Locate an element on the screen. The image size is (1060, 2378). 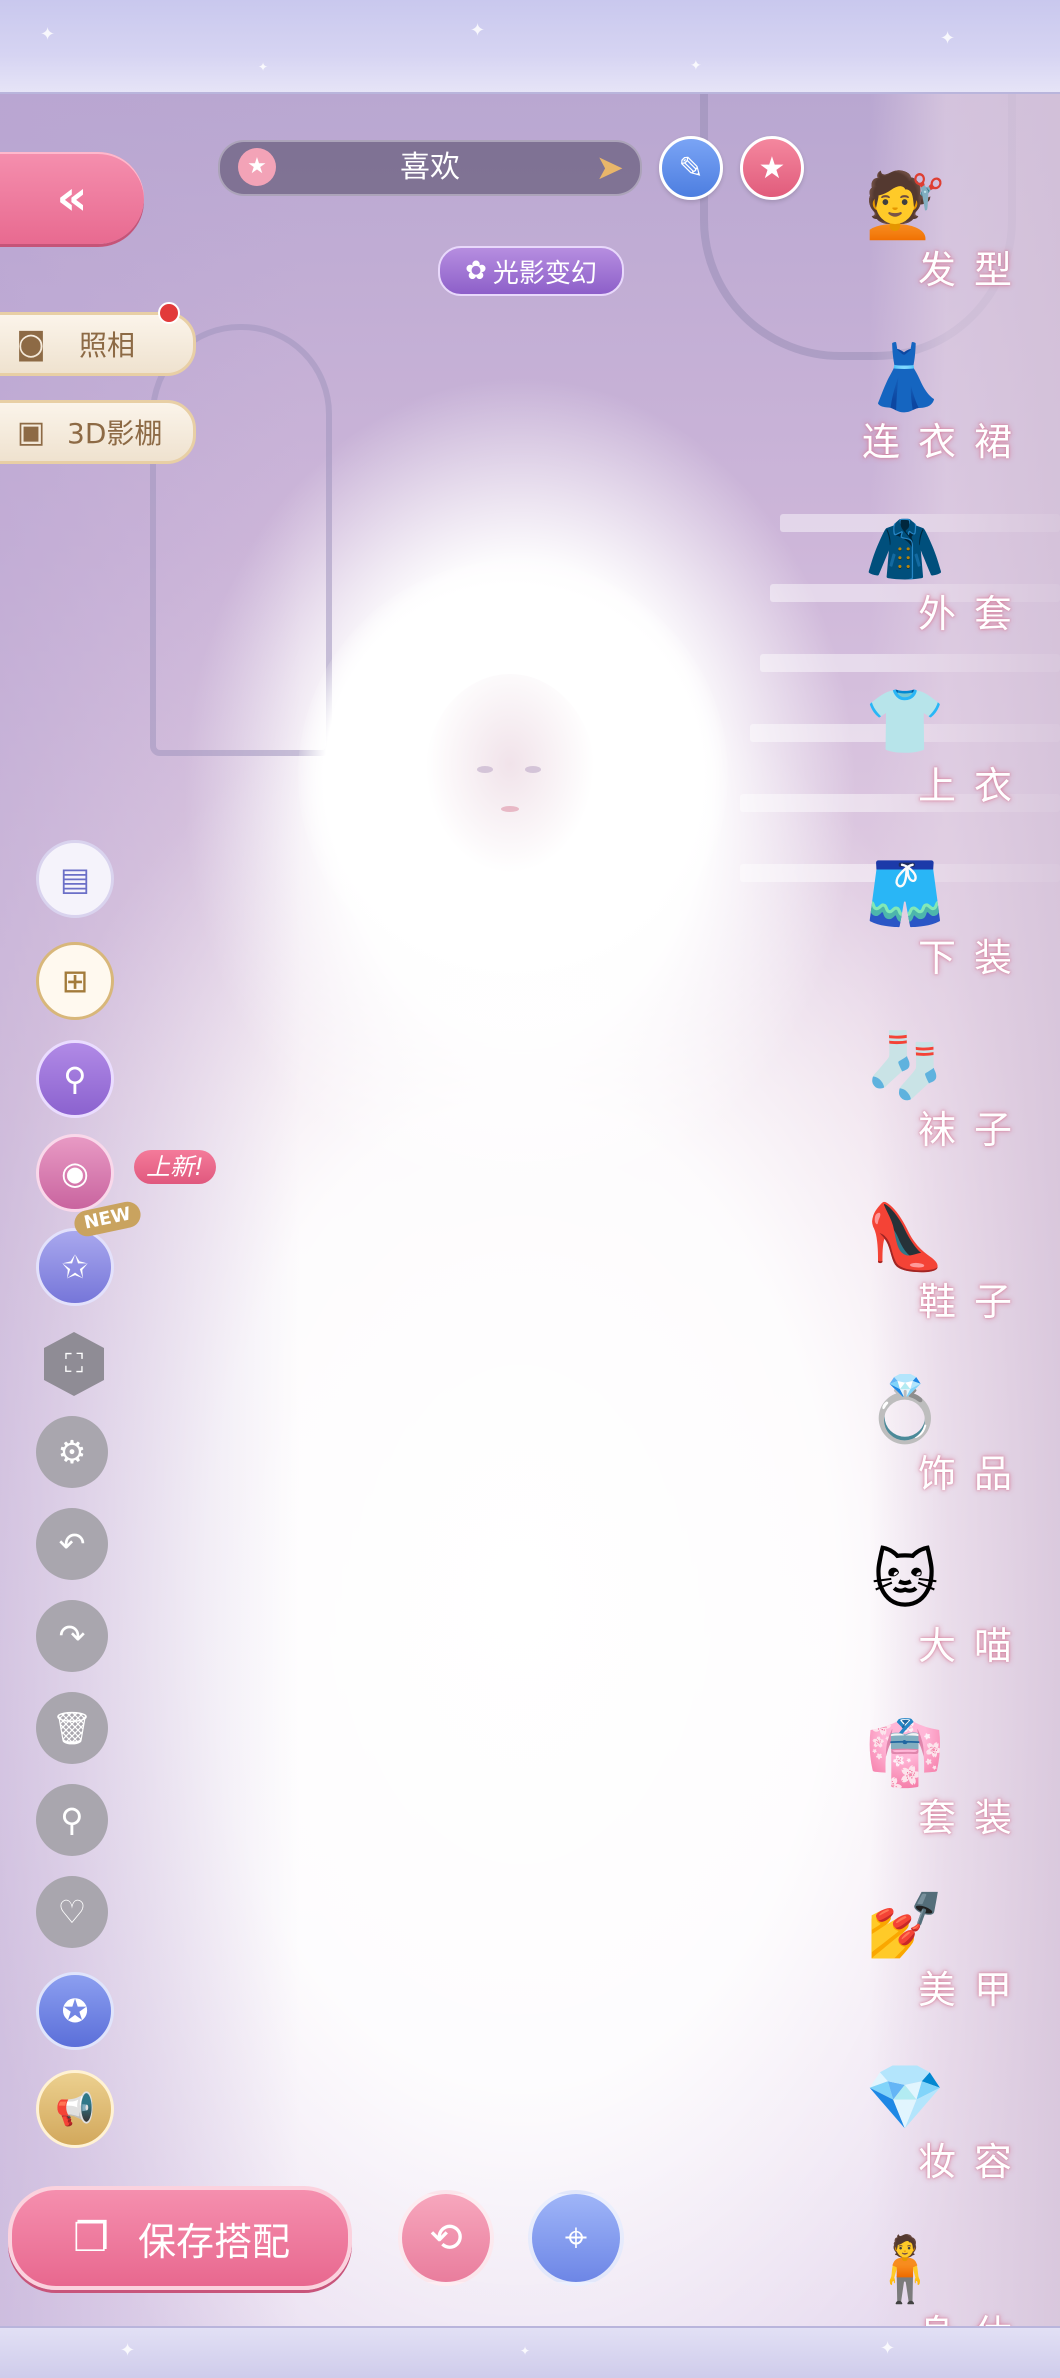
category-label: 外套 is located at coordinates (973, 614).